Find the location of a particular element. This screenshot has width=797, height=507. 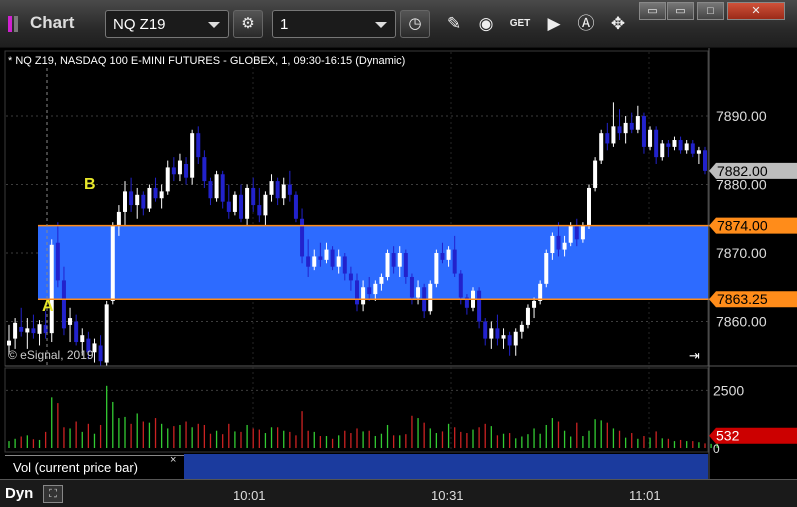

chart-toolbar: Chart NQ Z19 ⚙ 1 ◷ ✎ ◉ GET ▶ Ⓐ ✥ ▭ ▭ □ ✕ is located at coordinates (398, 24).